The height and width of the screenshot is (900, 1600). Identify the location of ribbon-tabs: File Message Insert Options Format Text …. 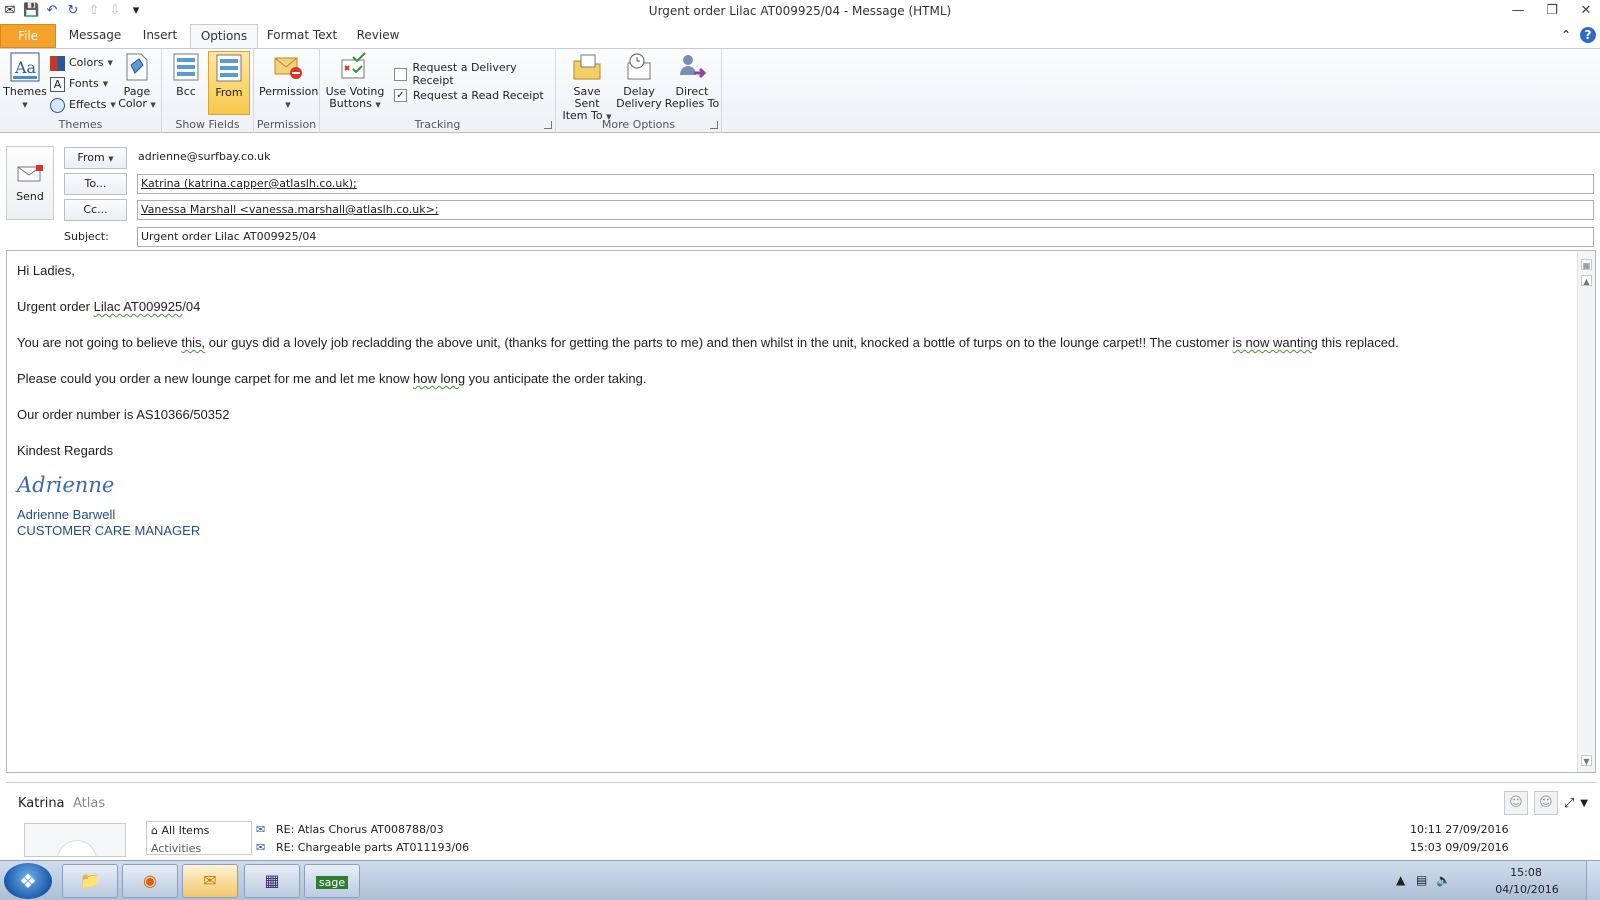
(800, 36).